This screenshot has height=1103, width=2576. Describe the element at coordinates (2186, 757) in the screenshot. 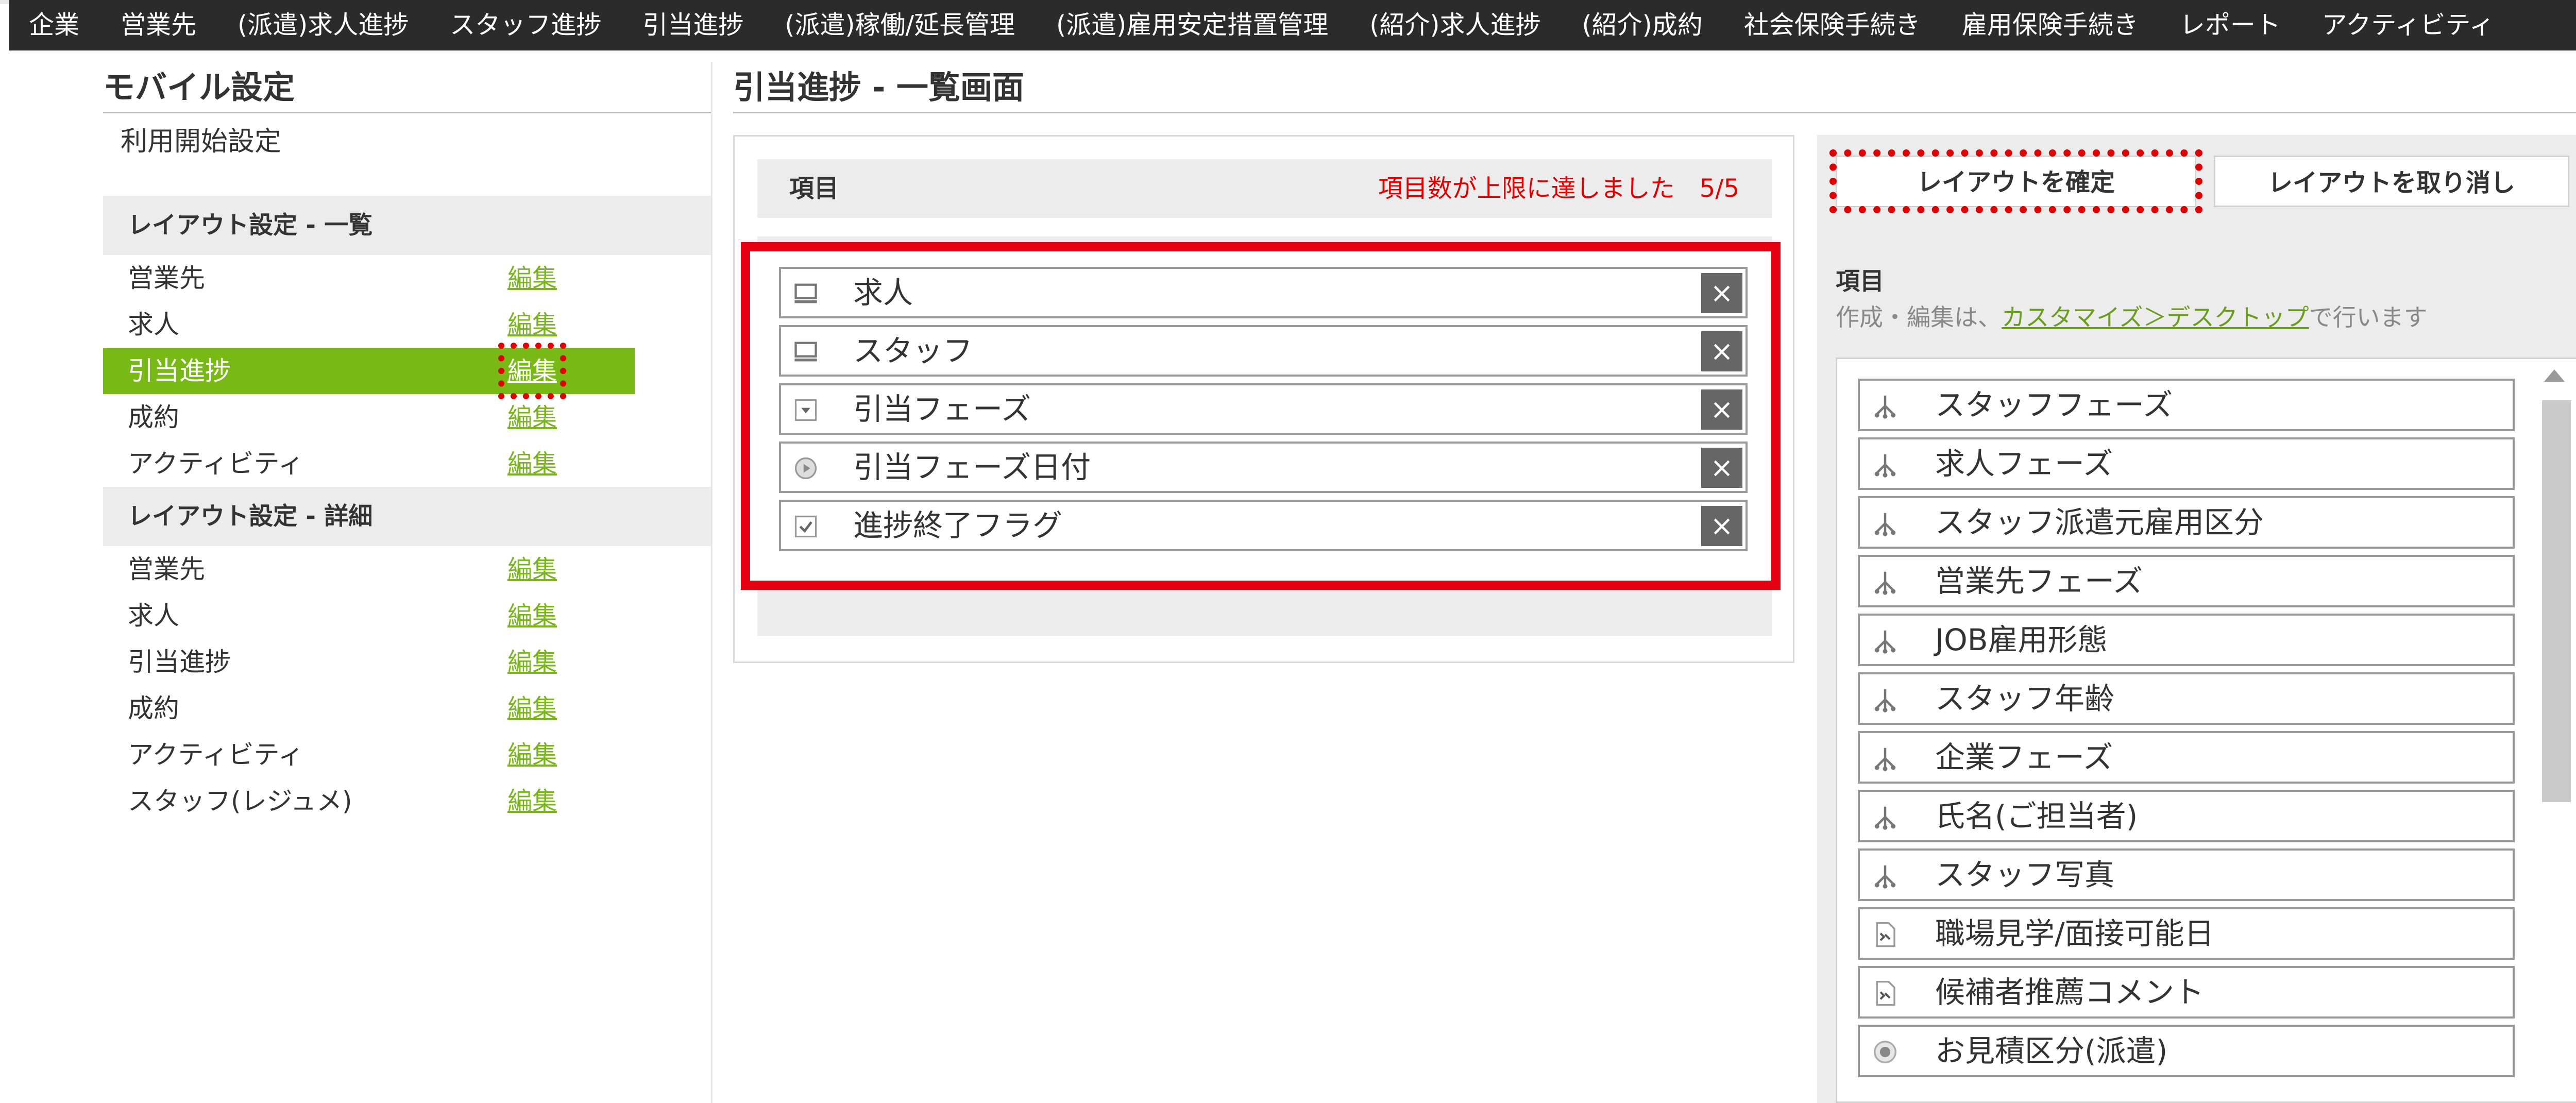

I see `available-item: 企業フェーズ` at that location.